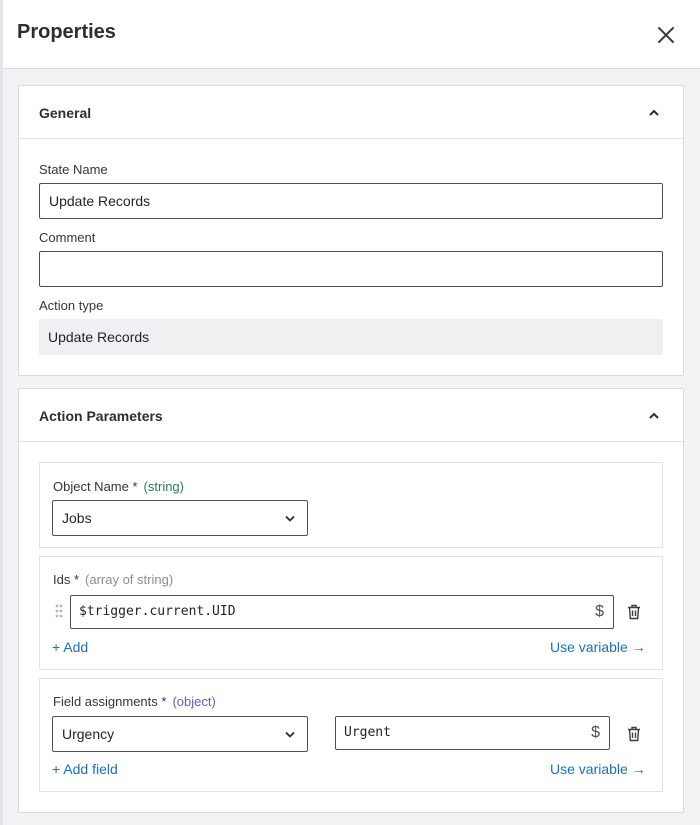 Image resolution: width=700 pixels, height=825 pixels. What do you see at coordinates (59, 611) in the screenshot?
I see `drag-handle-icon` at bounding box center [59, 611].